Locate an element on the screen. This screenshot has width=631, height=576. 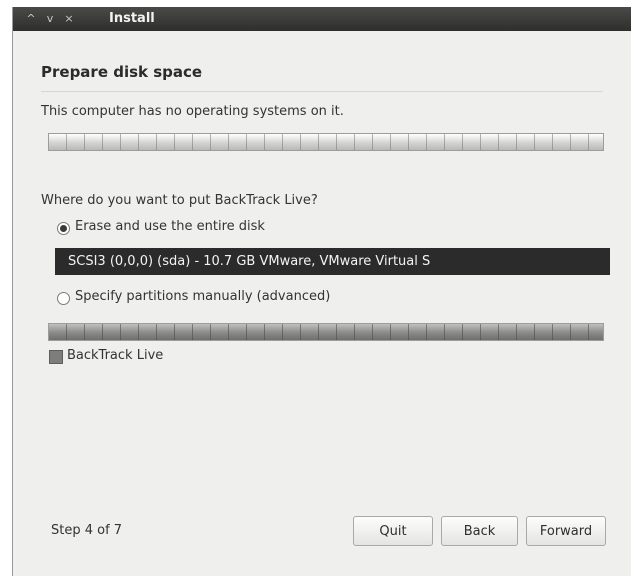
erase-disk-radio is located at coordinates (63, 228).